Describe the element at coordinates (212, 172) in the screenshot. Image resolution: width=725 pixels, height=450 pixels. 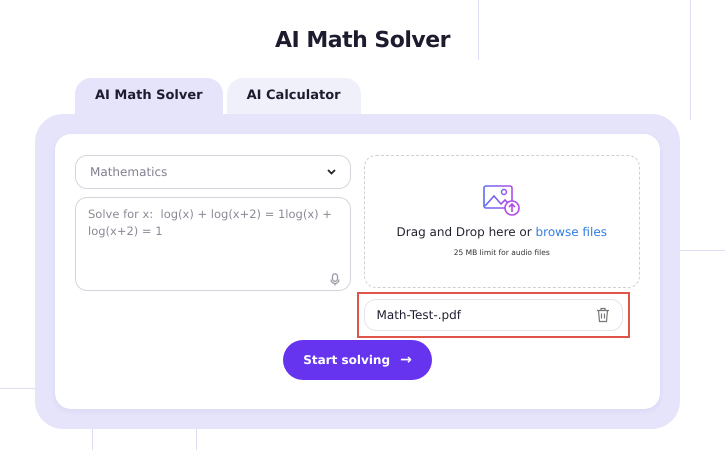
I see `subject-select: Mathematics` at that location.